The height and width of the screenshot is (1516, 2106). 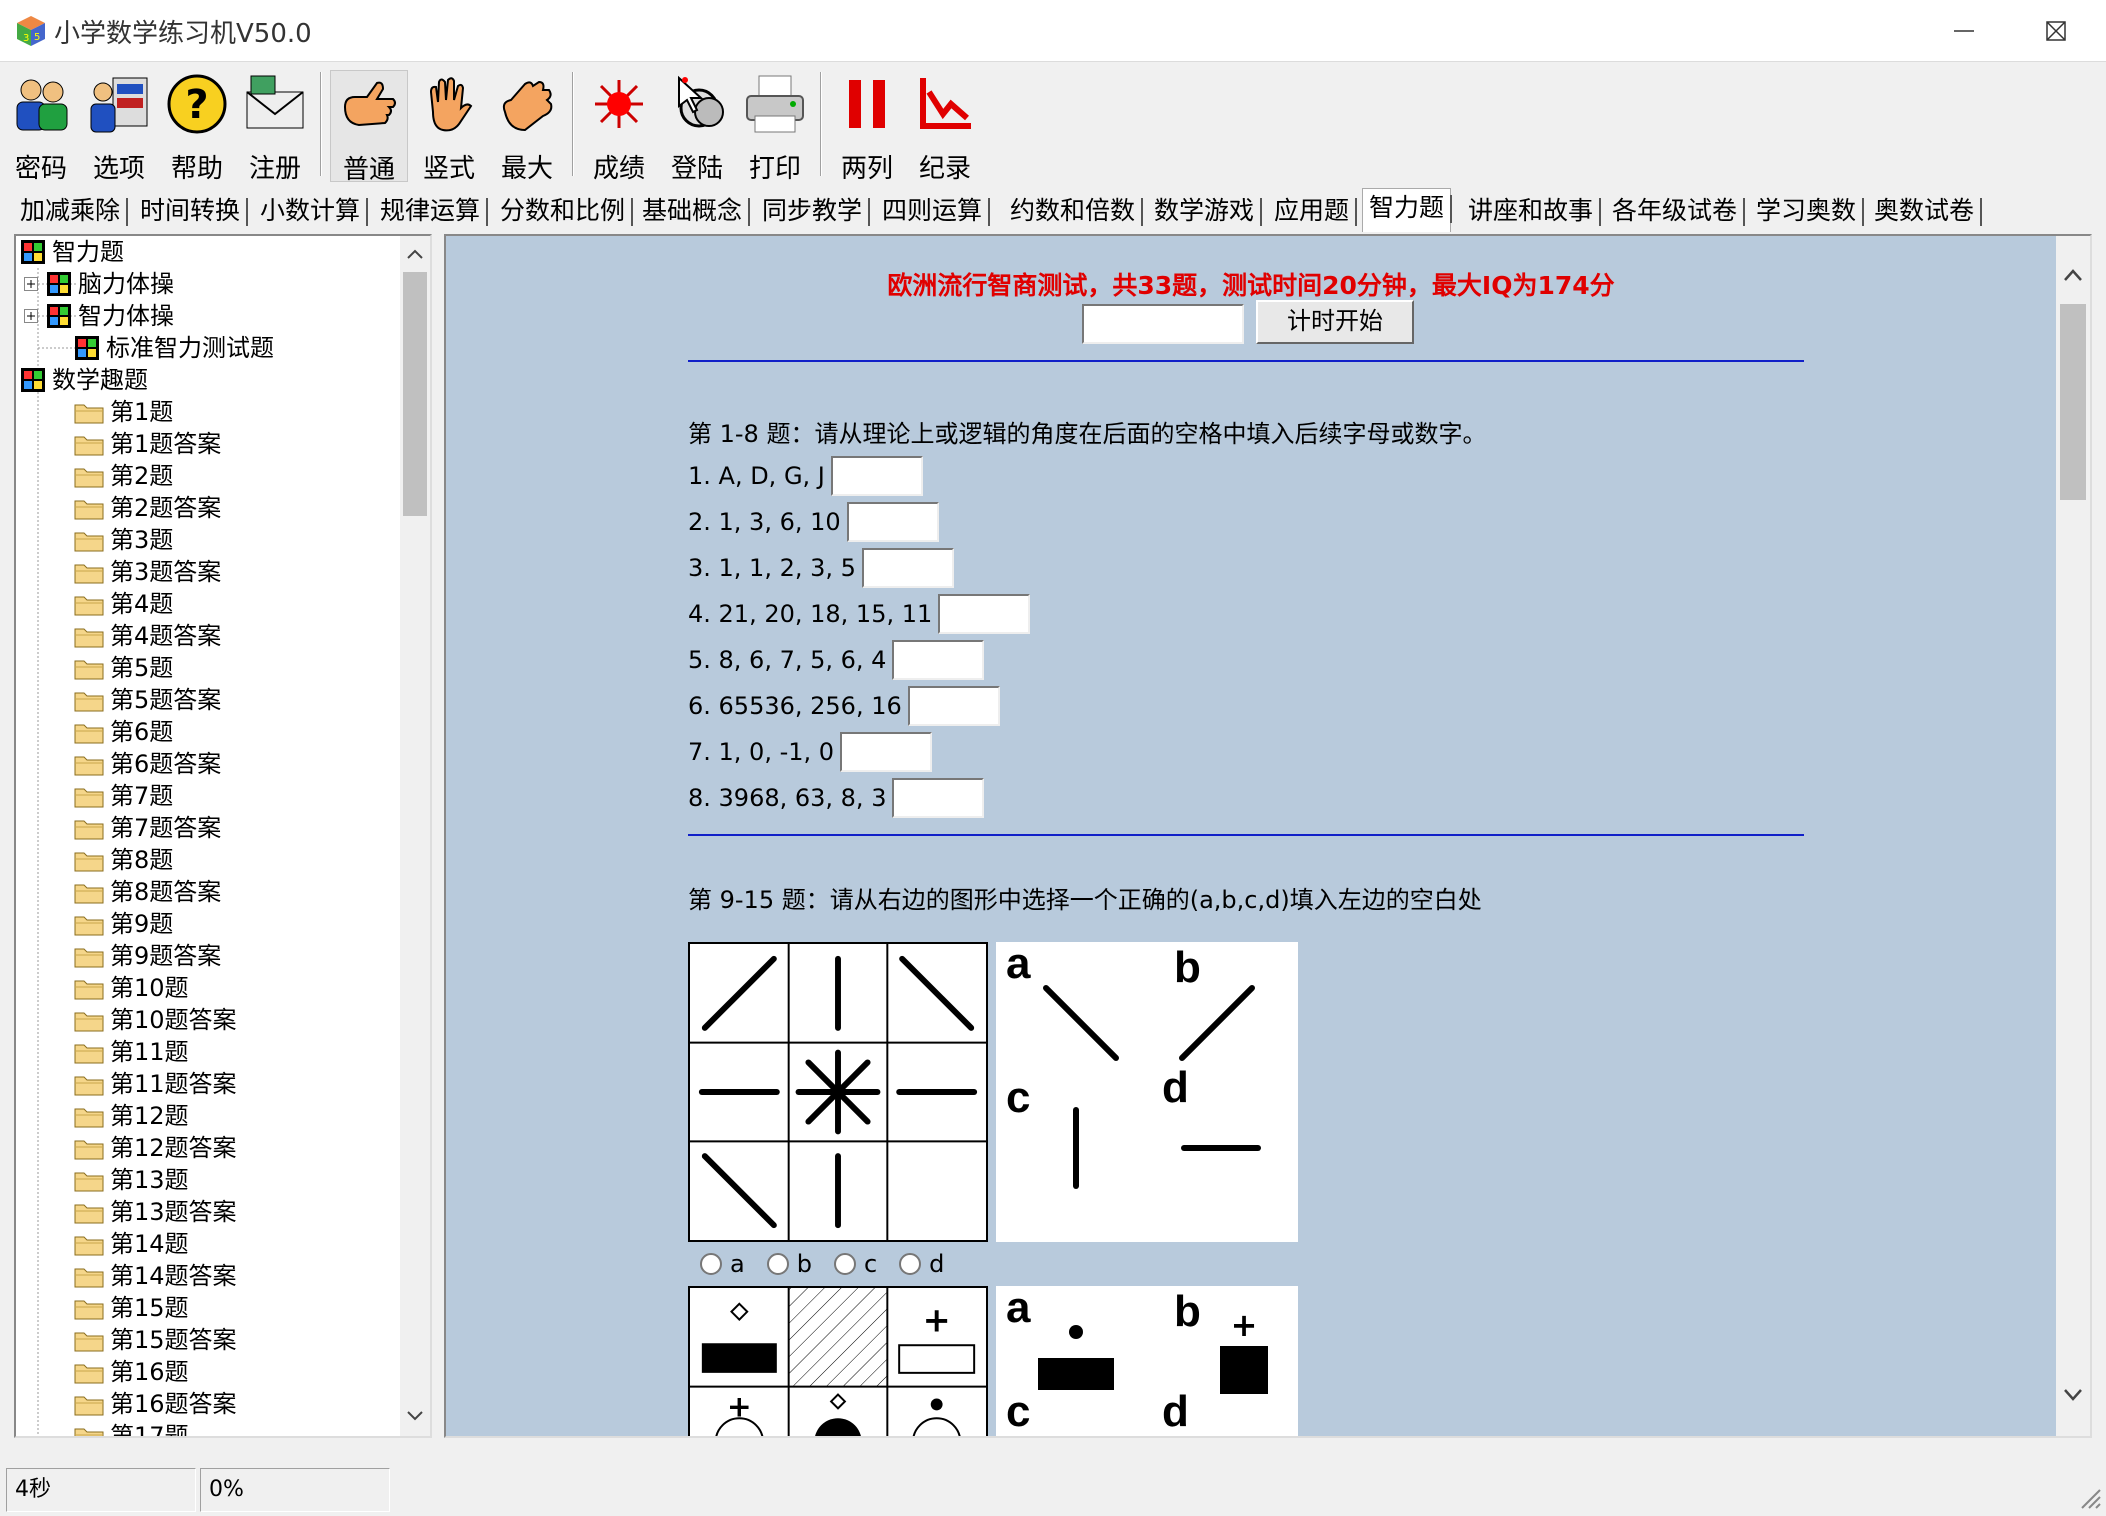 I want to click on tree-node-math-fun: 数学趣题, so click(x=84, y=380).